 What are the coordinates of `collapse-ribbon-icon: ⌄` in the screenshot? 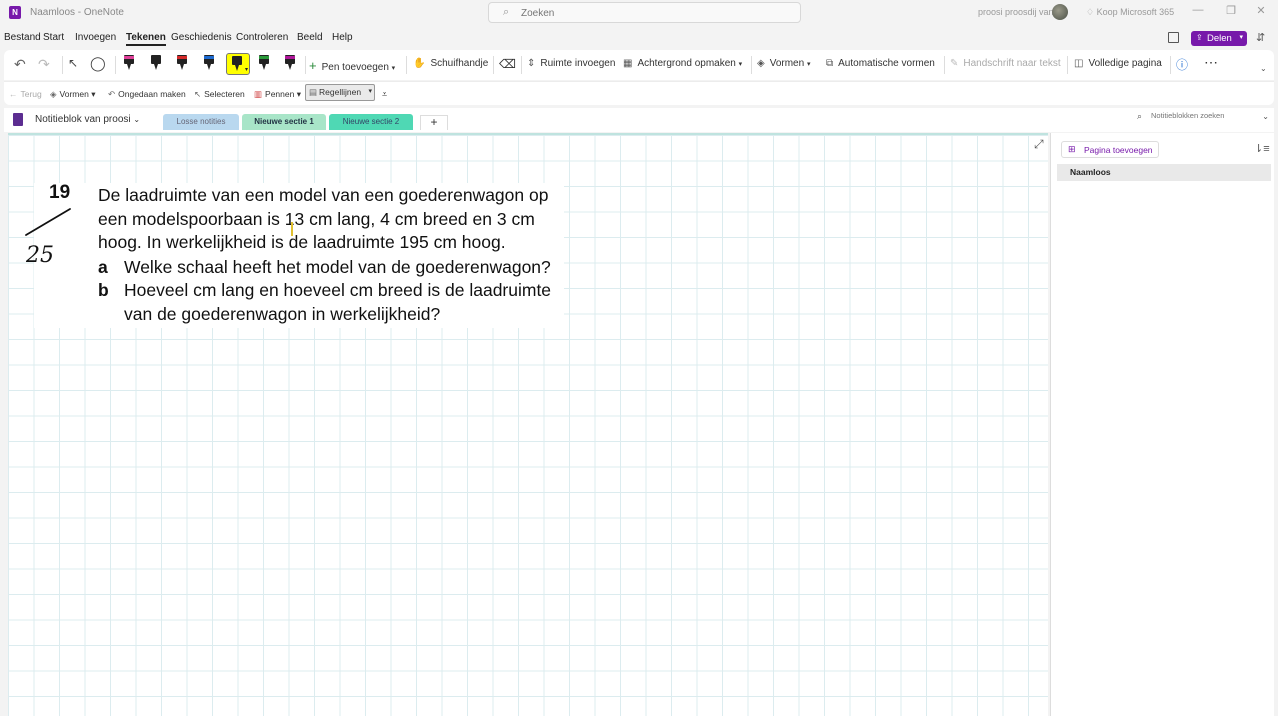 It's located at (1263, 68).